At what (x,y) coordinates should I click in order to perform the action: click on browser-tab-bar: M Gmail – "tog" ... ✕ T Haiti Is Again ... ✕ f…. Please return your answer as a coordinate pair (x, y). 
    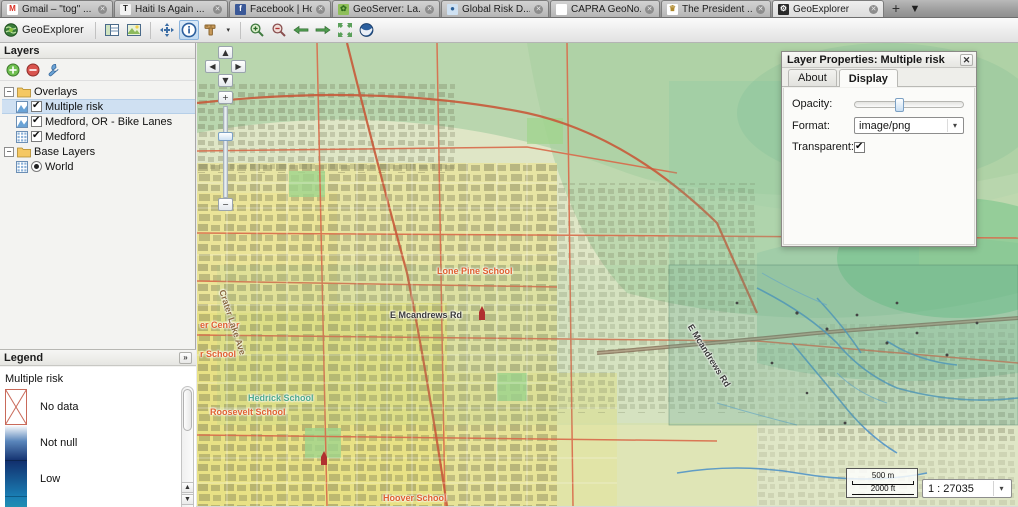
    Looking at the image, I should click on (509, 9).